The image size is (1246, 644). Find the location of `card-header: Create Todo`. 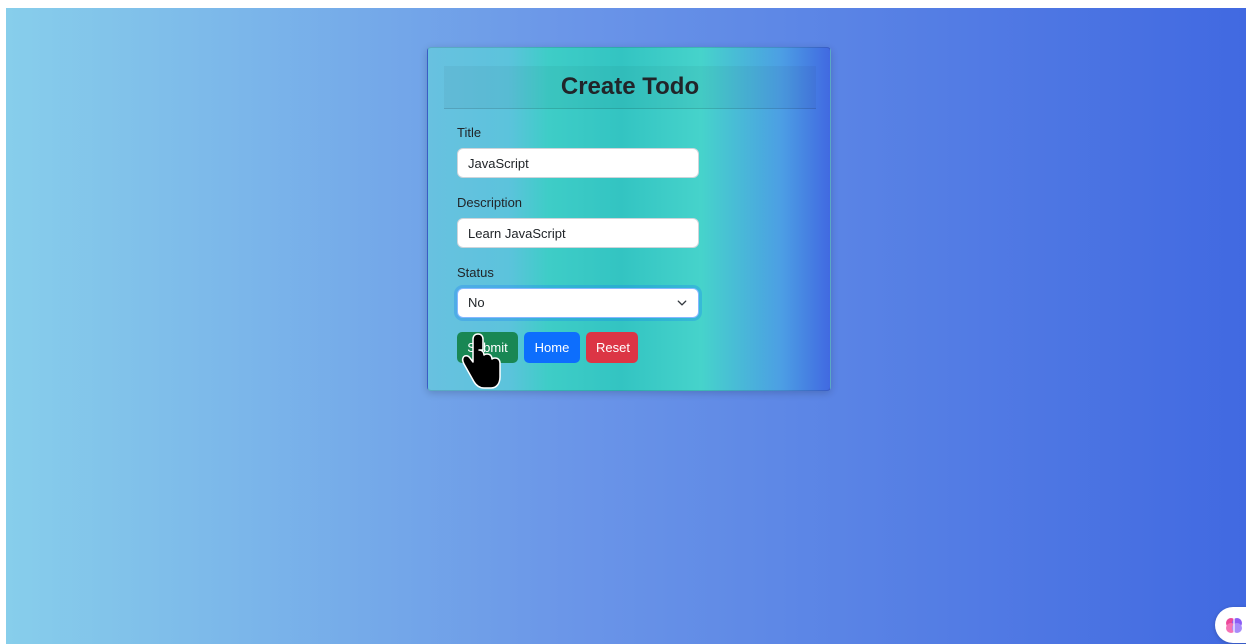

card-header: Create Todo is located at coordinates (630, 87).